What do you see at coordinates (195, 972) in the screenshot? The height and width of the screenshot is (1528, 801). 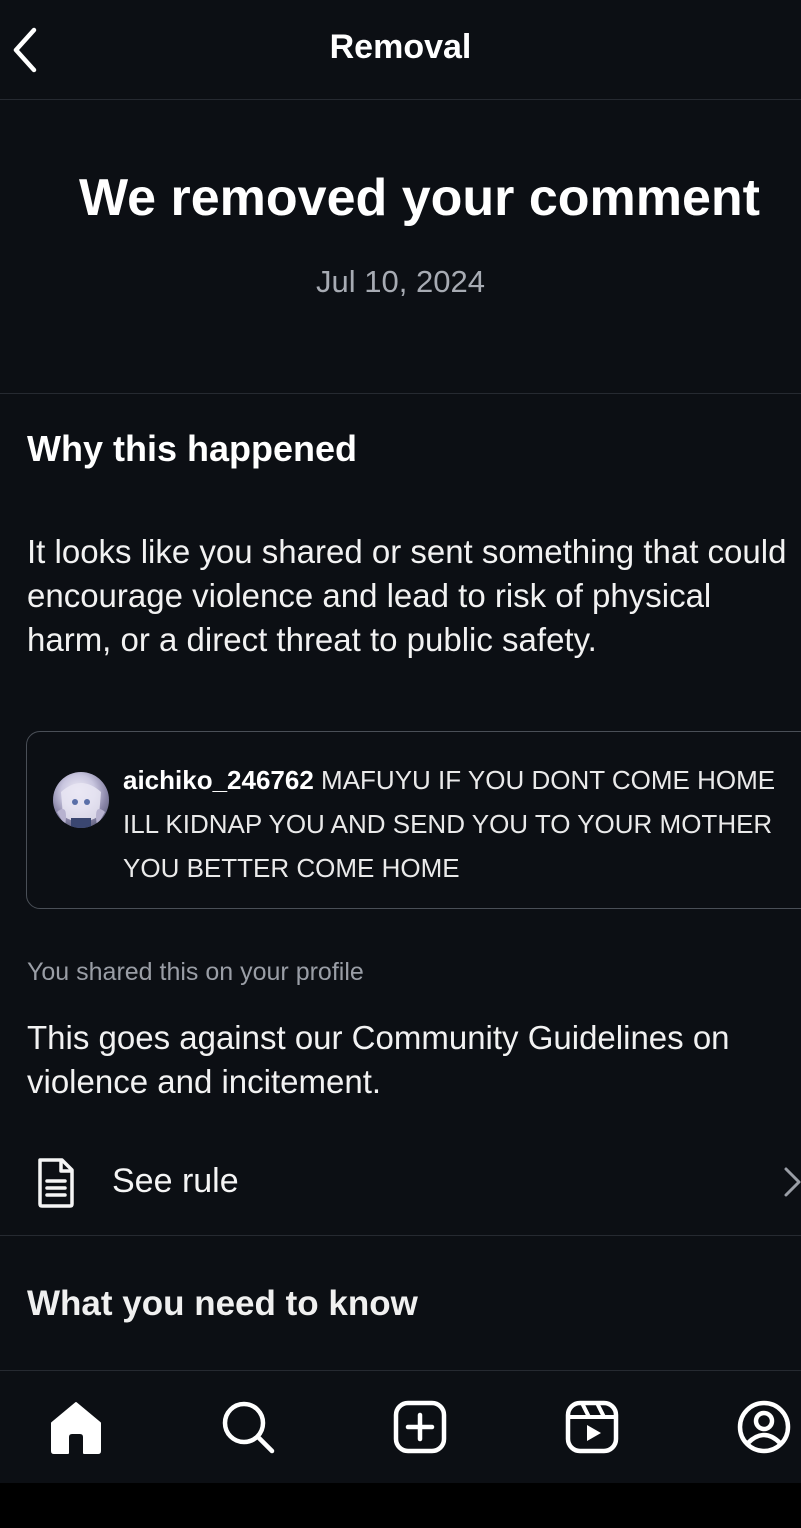 I see `shared-location-note: You shared this on your profile` at bounding box center [195, 972].